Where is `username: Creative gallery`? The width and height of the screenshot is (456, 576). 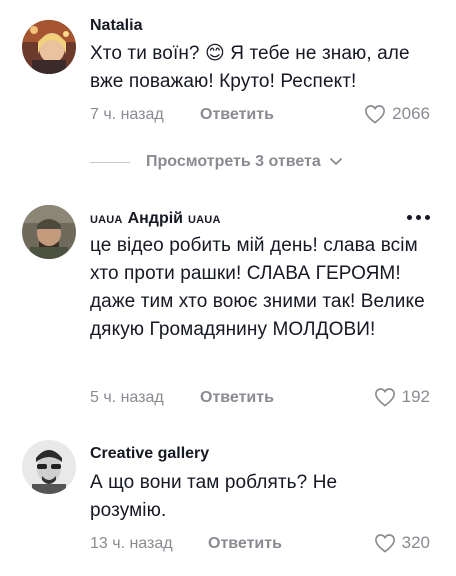
username: Creative gallery is located at coordinates (149, 454).